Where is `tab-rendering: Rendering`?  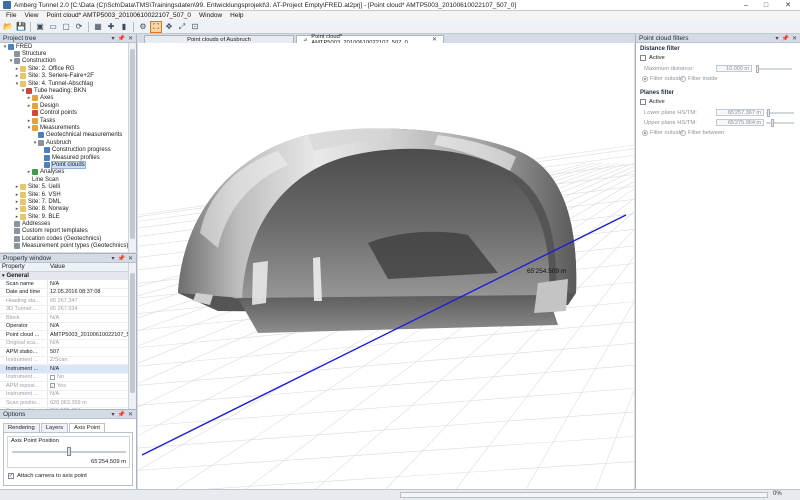 tab-rendering: Rendering is located at coordinates (21, 427).